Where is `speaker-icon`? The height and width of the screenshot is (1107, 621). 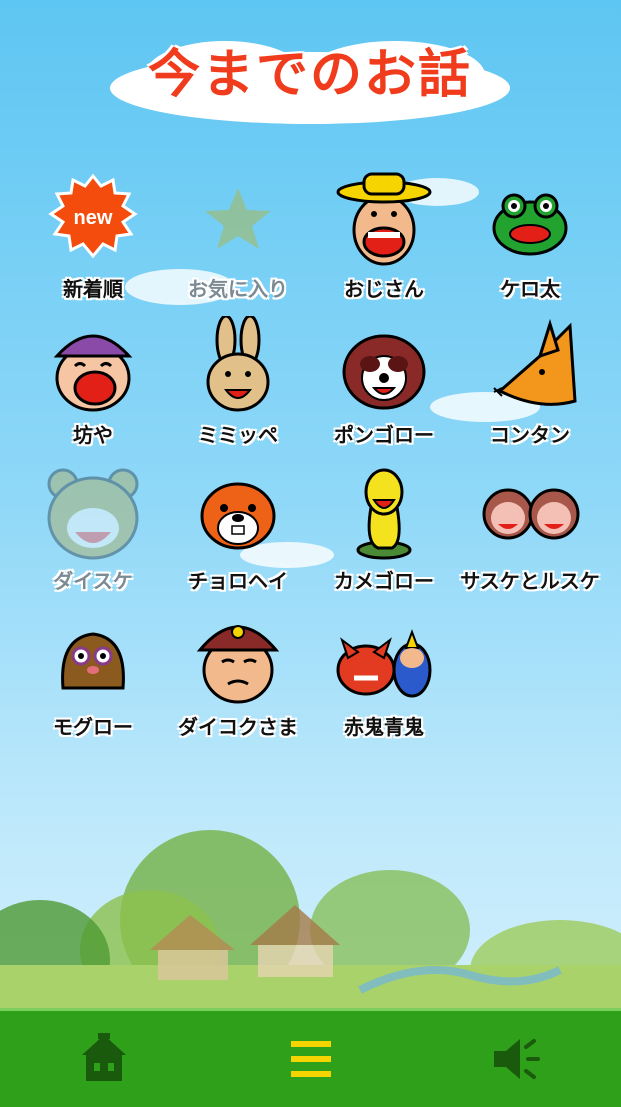 speaker-icon is located at coordinates (517, 1059).